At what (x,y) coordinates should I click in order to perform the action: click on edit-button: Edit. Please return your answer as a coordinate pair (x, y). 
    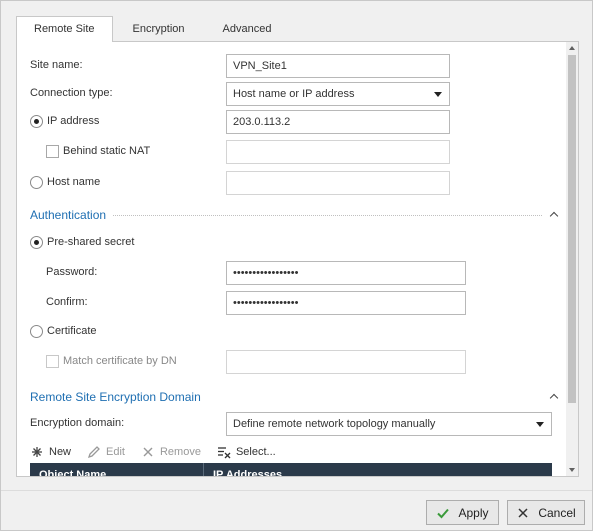
    Looking at the image, I should click on (106, 452).